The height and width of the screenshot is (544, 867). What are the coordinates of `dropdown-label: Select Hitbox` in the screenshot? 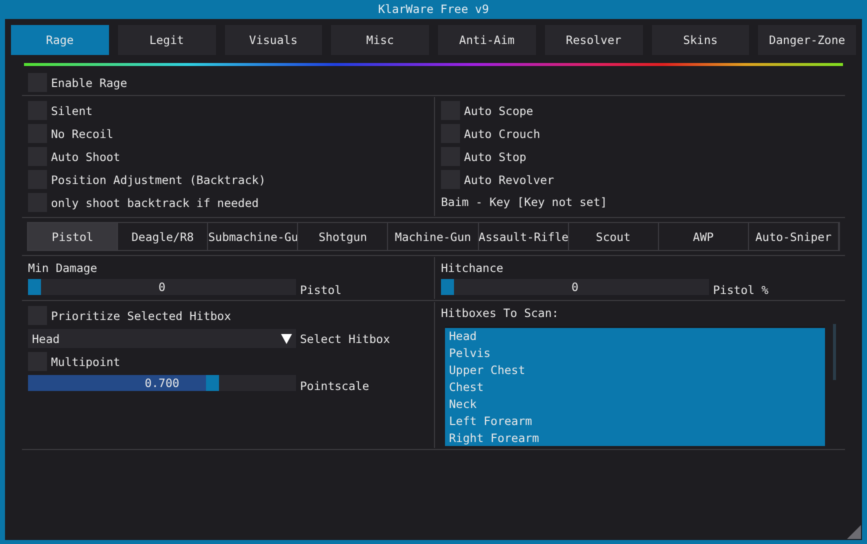 It's located at (345, 339).